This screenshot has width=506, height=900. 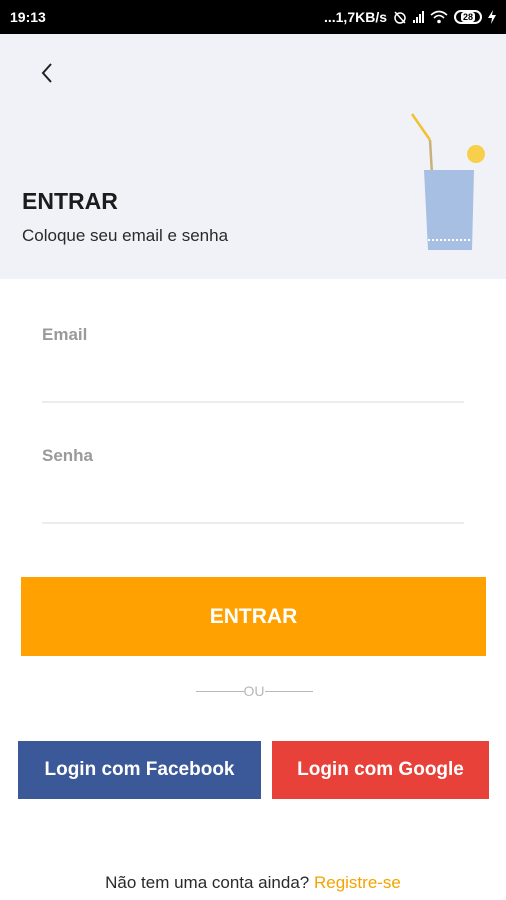 I want to click on drink-glass-icon, so click(x=447, y=181).